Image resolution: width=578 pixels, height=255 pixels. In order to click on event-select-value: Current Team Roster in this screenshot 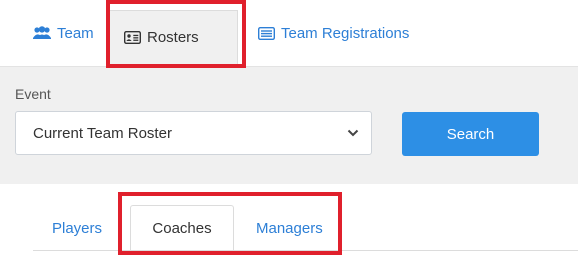, I will do `click(102, 133)`.